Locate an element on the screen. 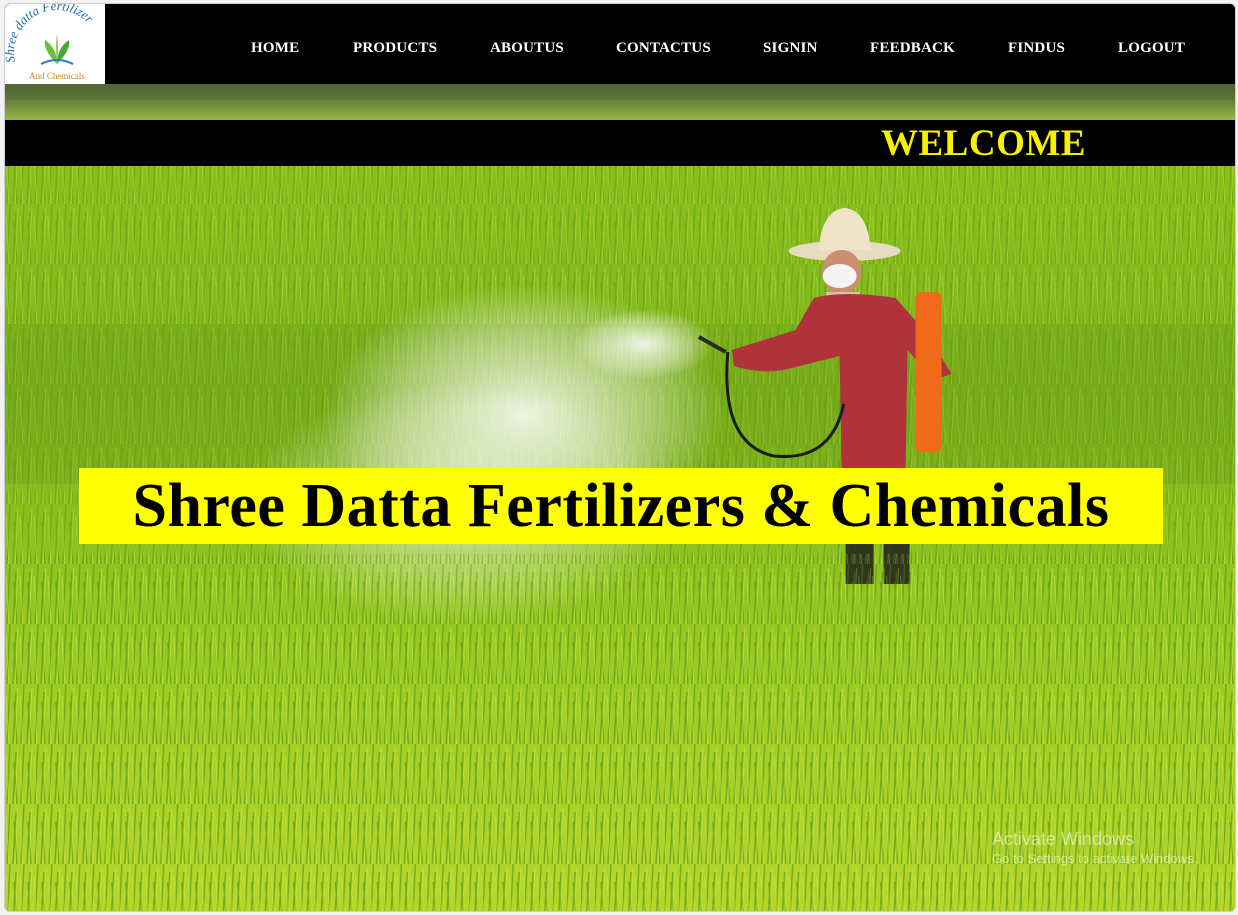  brand-logo: Shree datta Fertilizer And Chemicals is located at coordinates (55, 44).